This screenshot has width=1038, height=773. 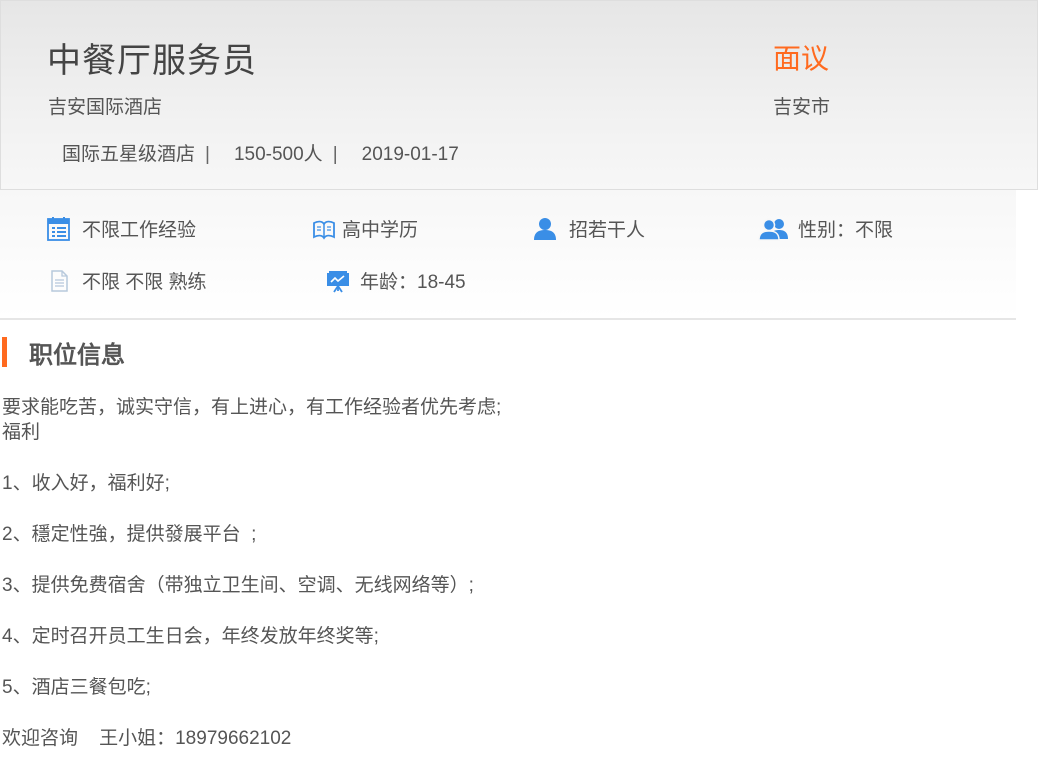 I want to click on feature-label: 不限 不限 熟练, so click(x=144, y=282).